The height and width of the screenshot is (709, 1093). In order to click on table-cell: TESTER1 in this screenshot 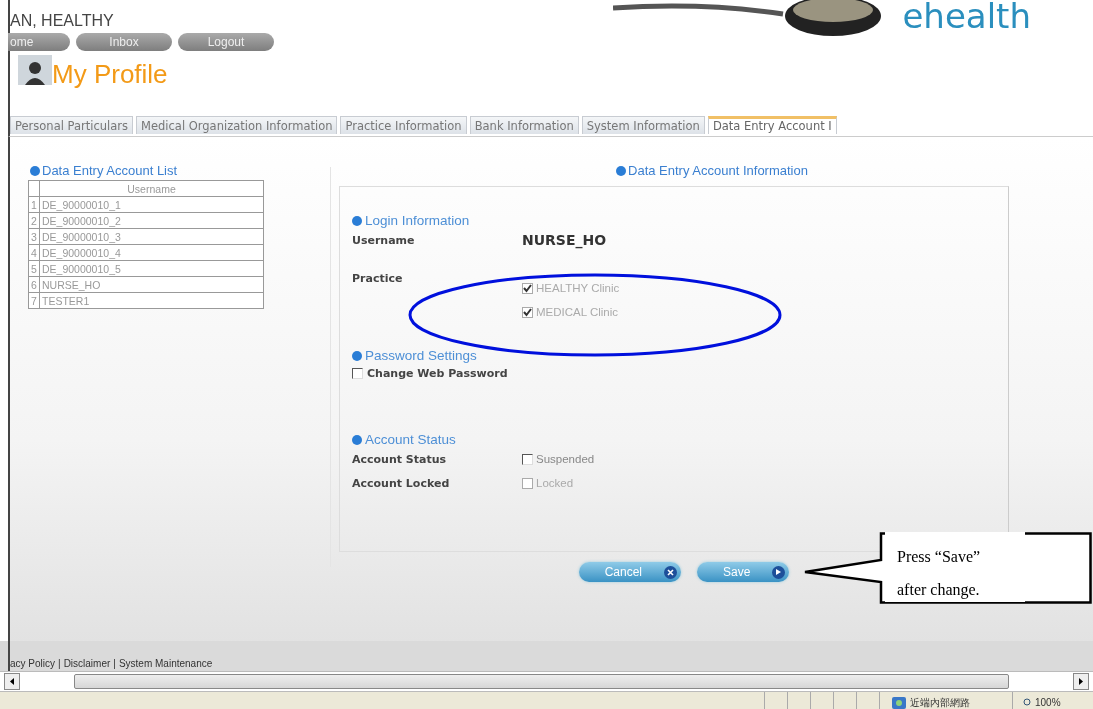, I will do `click(151, 300)`.